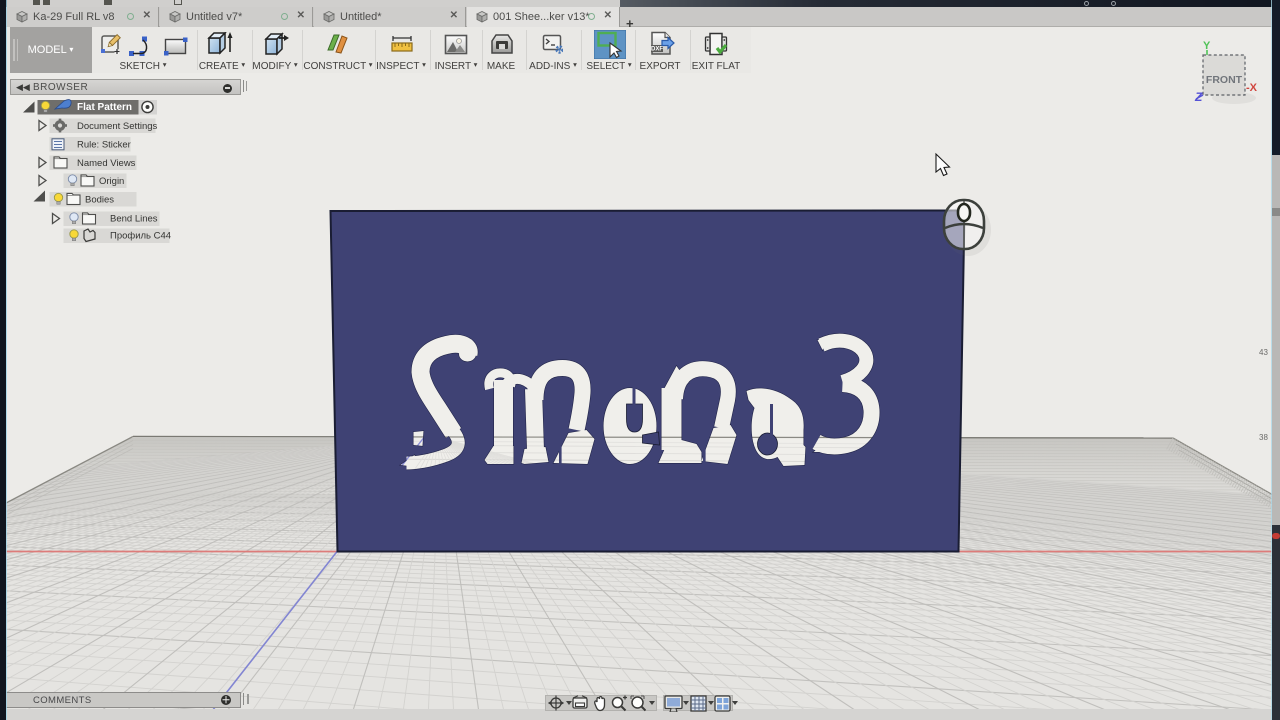 The height and width of the screenshot is (720, 1280). What do you see at coordinates (1224, 80) in the screenshot?
I see `svg-text: FRONT` at bounding box center [1224, 80].